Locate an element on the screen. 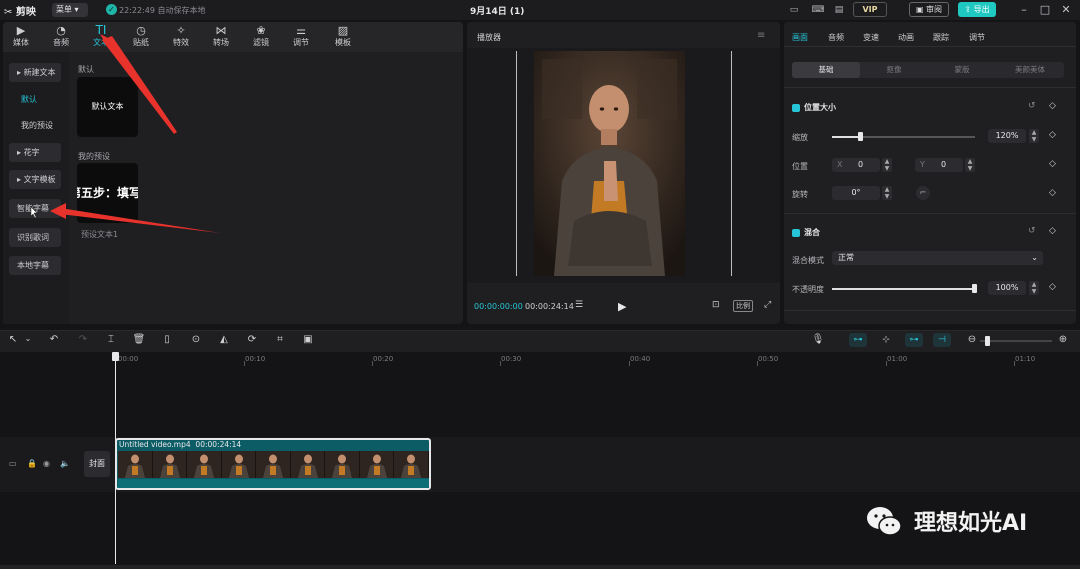  playhead-handle is located at coordinates (115, 356).